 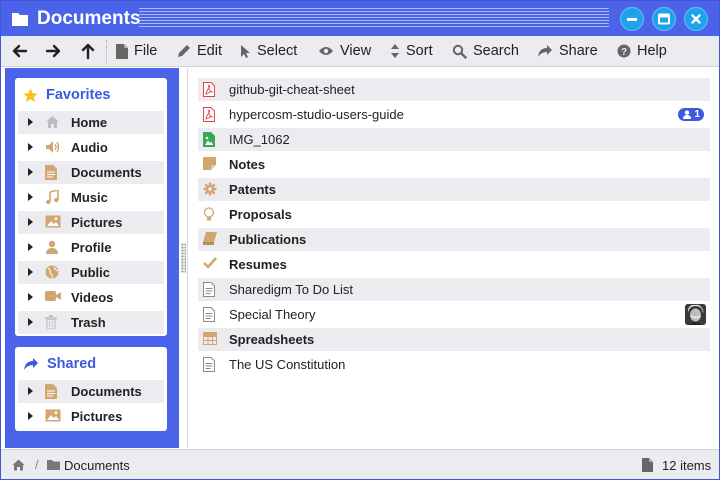 I want to click on share-menu-label: Share, so click(x=578, y=51).